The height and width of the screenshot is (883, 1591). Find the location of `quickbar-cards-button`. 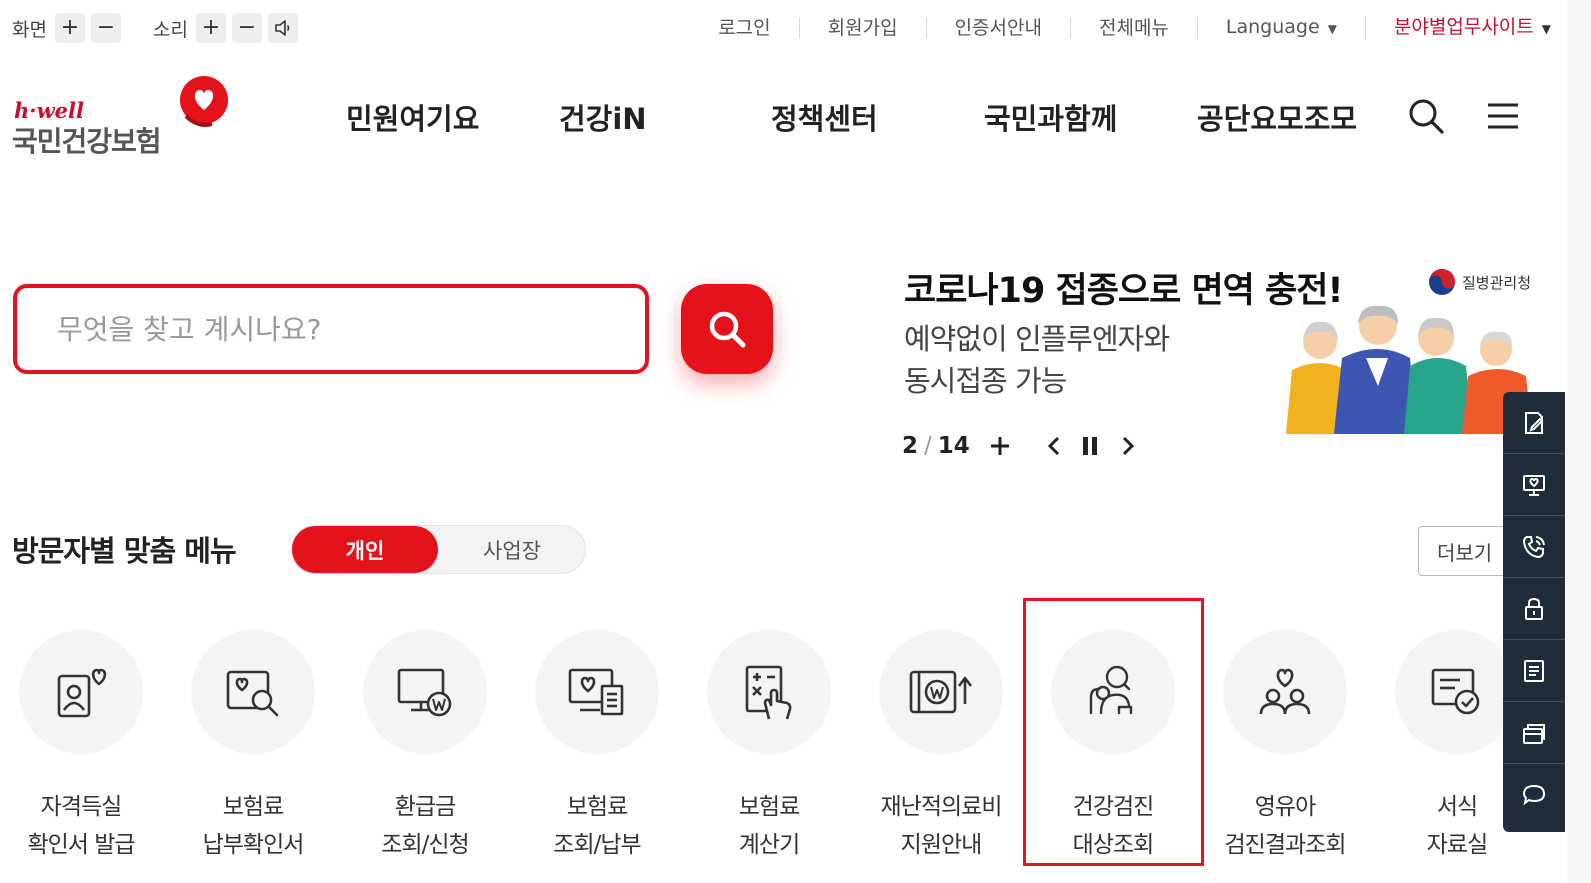

quickbar-cards-button is located at coordinates (1534, 733).